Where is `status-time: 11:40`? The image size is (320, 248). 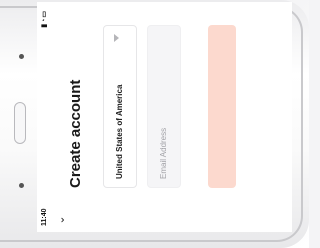 status-time: 11:40 is located at coordinates (44, 217).